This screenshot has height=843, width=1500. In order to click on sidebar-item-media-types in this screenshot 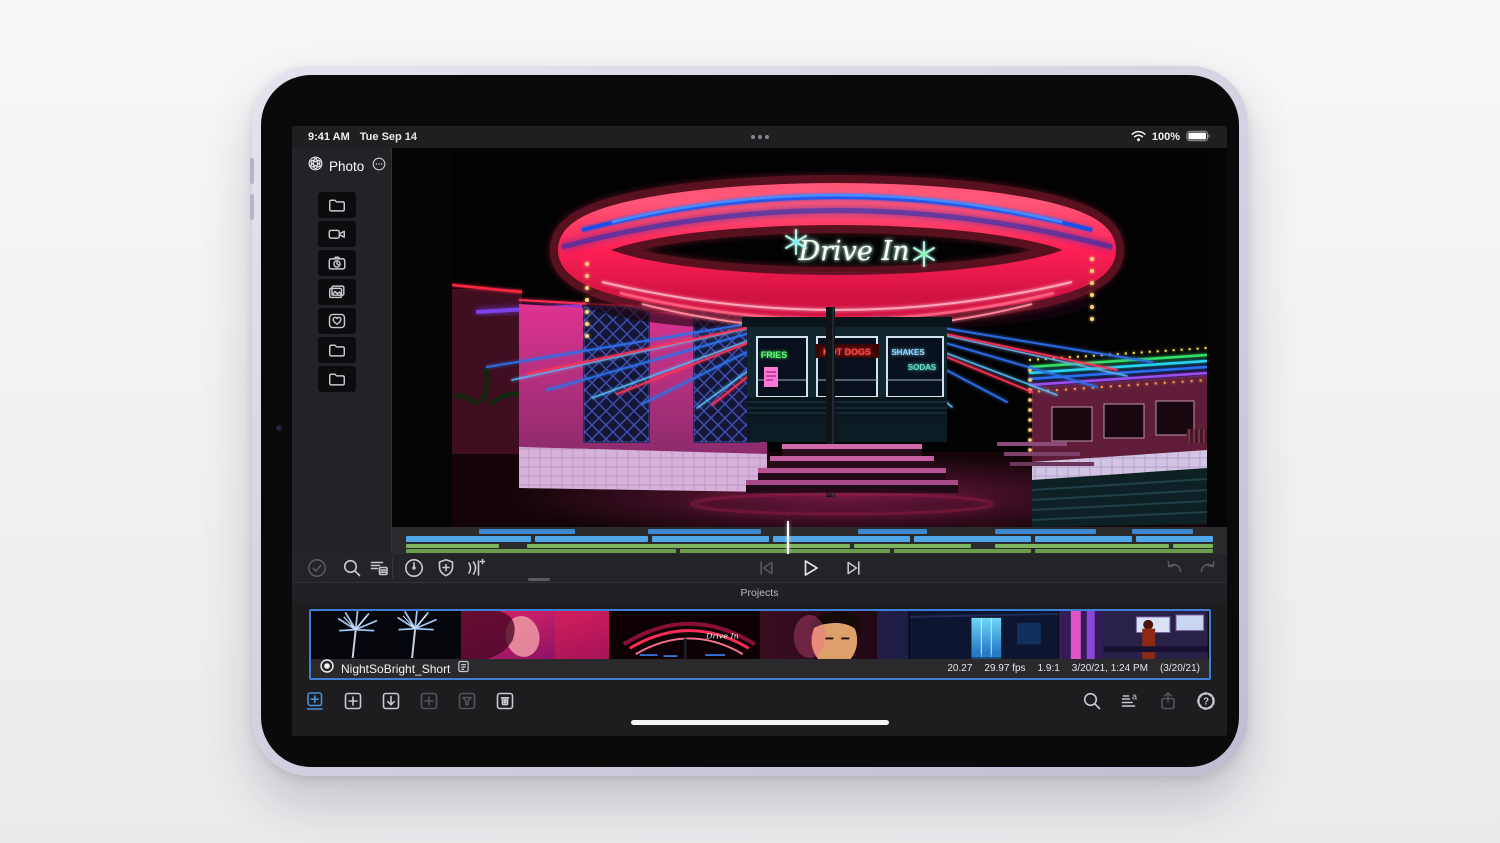, I will do `click(349, 379)`.